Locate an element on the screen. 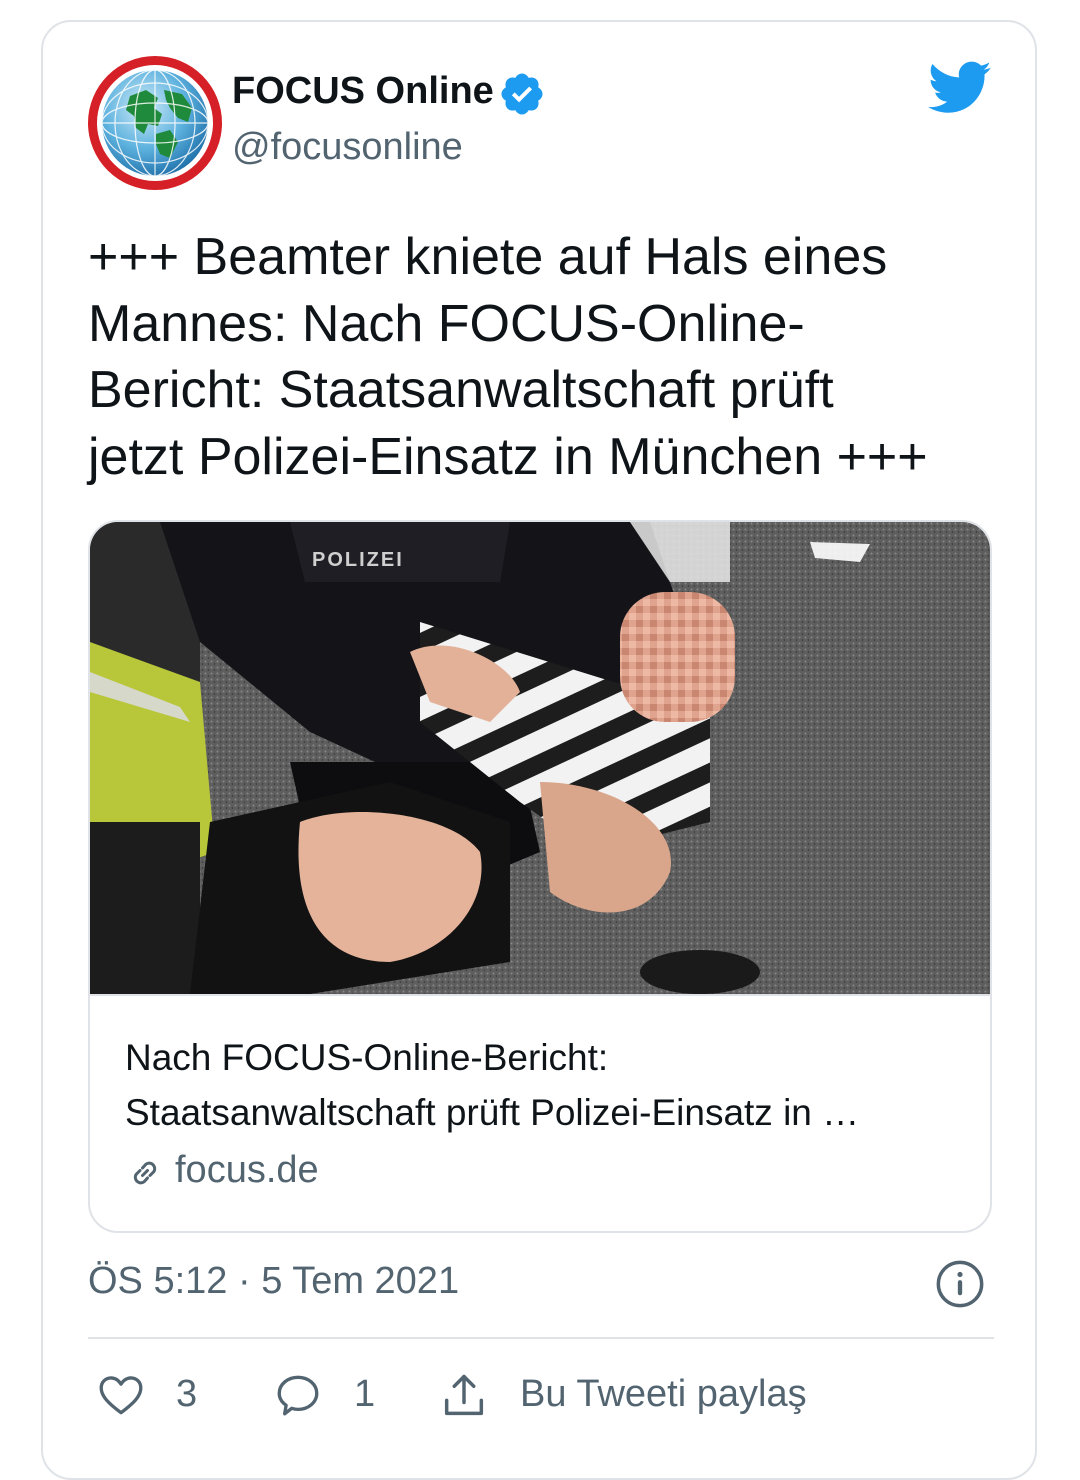 The width and height of the screenshot is (1080, 1480). avatar is located at coordinates (155, 123).